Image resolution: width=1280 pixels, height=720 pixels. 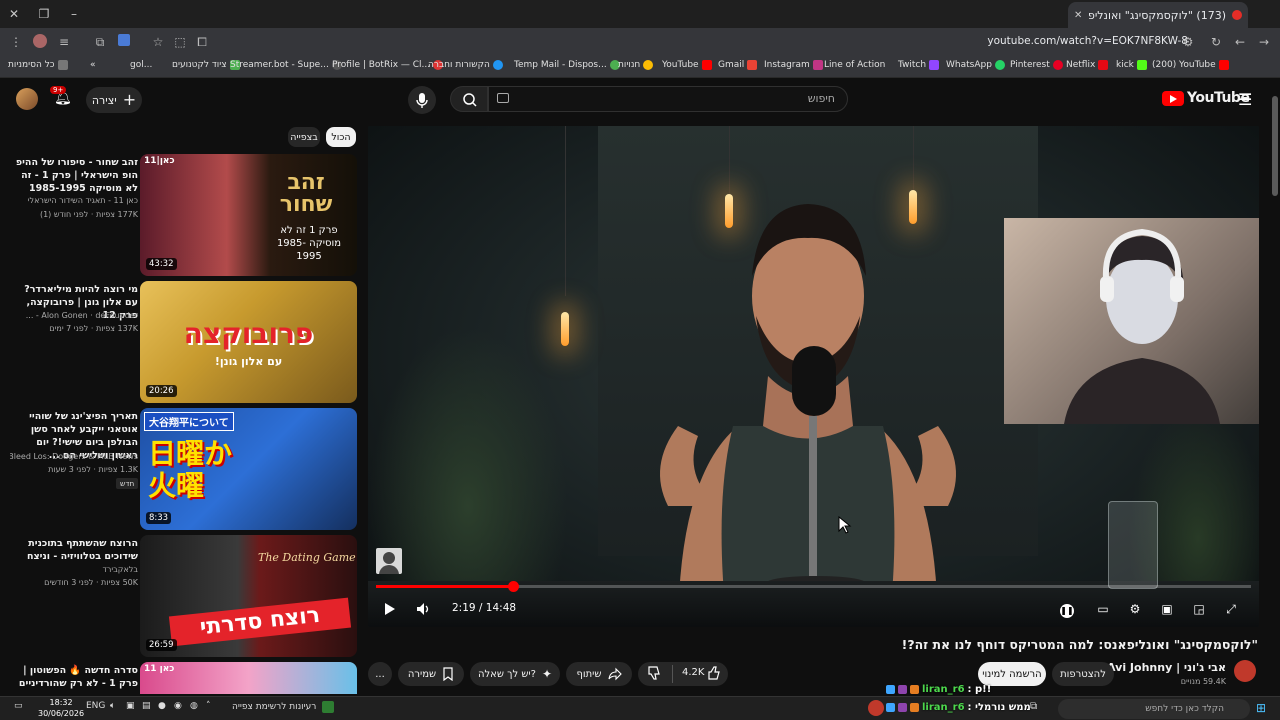 What do you see at coordinates (61, 708) in the screenshot?
I see `taskbar-clock: 18:32 30/06/2026` at bounding box center [61, 708].